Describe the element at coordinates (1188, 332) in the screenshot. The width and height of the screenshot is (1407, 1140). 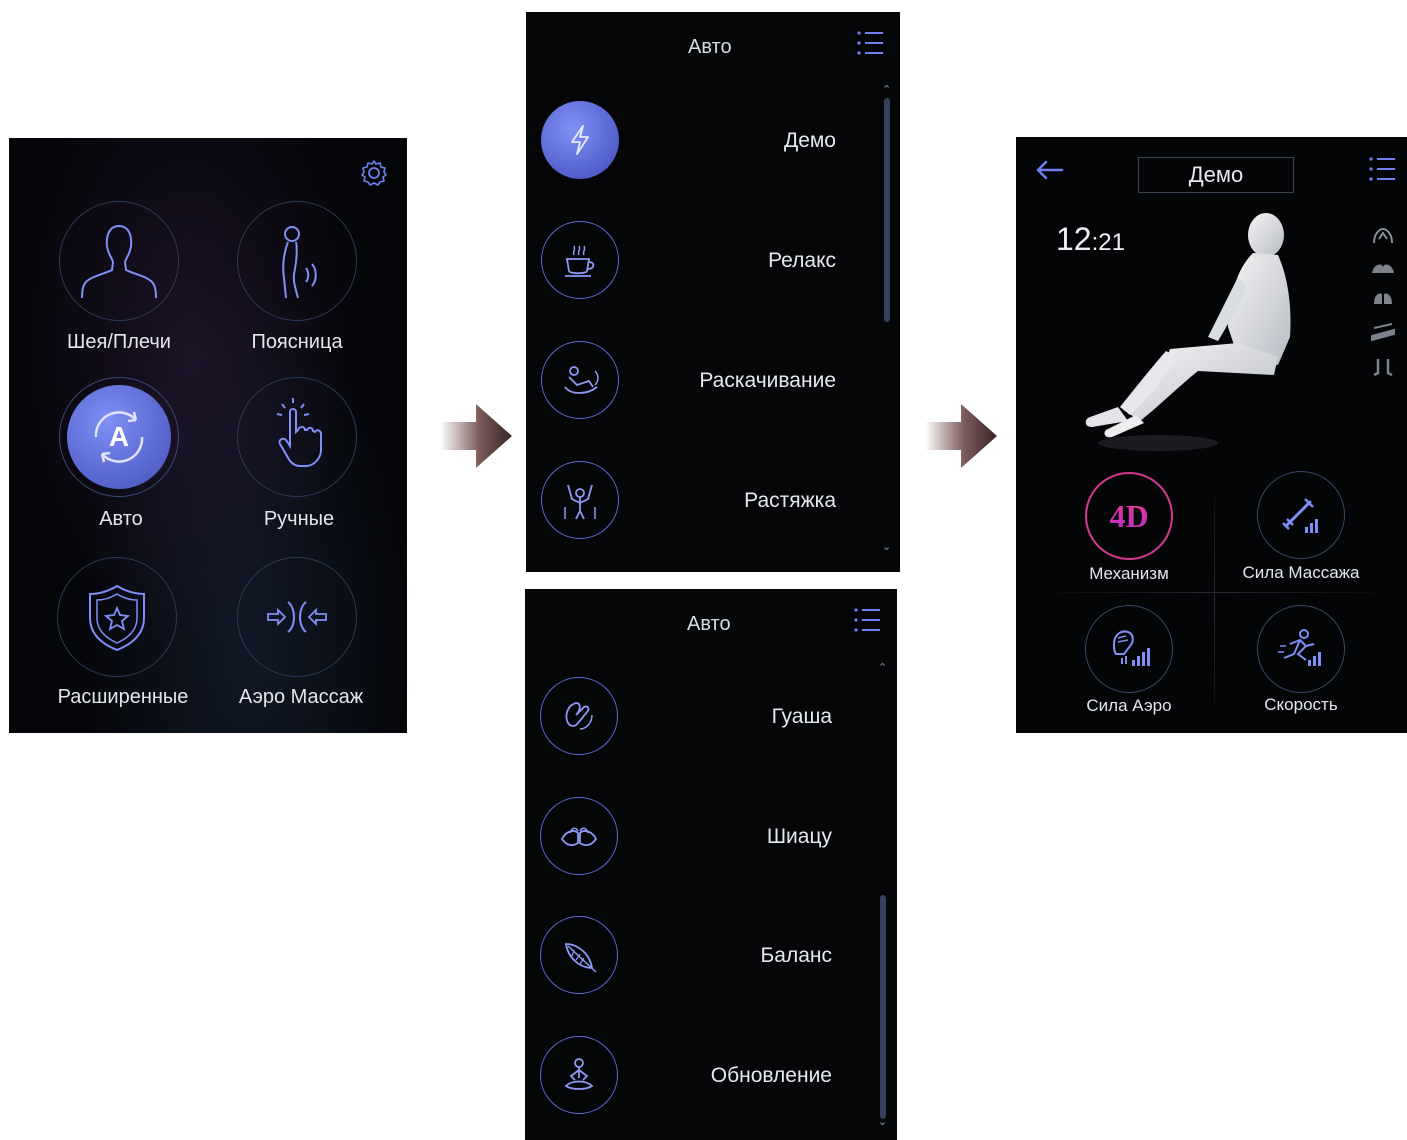
I see `body-figure-image` at that location.